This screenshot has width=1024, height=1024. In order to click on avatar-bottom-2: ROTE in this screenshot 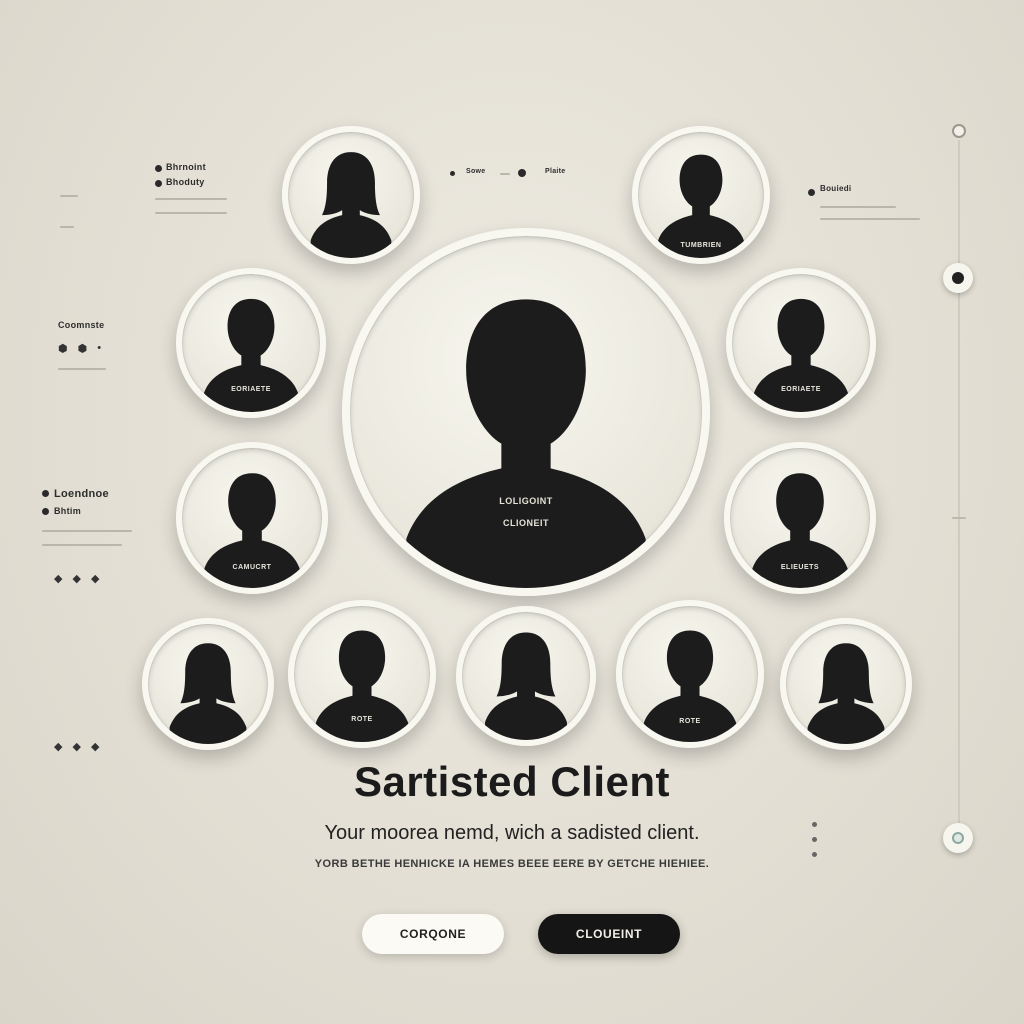, I will do `click(362, 674)`.